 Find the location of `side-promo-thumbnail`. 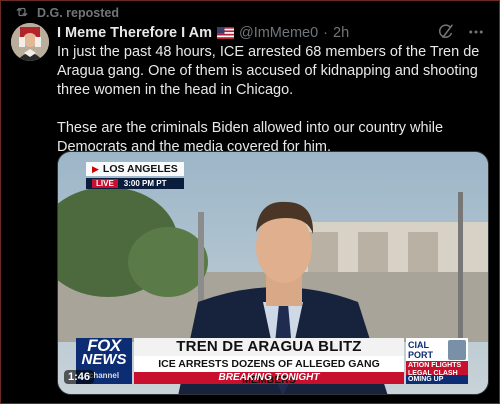

side-promo-thumbnail is located at coordinates (457, 350).